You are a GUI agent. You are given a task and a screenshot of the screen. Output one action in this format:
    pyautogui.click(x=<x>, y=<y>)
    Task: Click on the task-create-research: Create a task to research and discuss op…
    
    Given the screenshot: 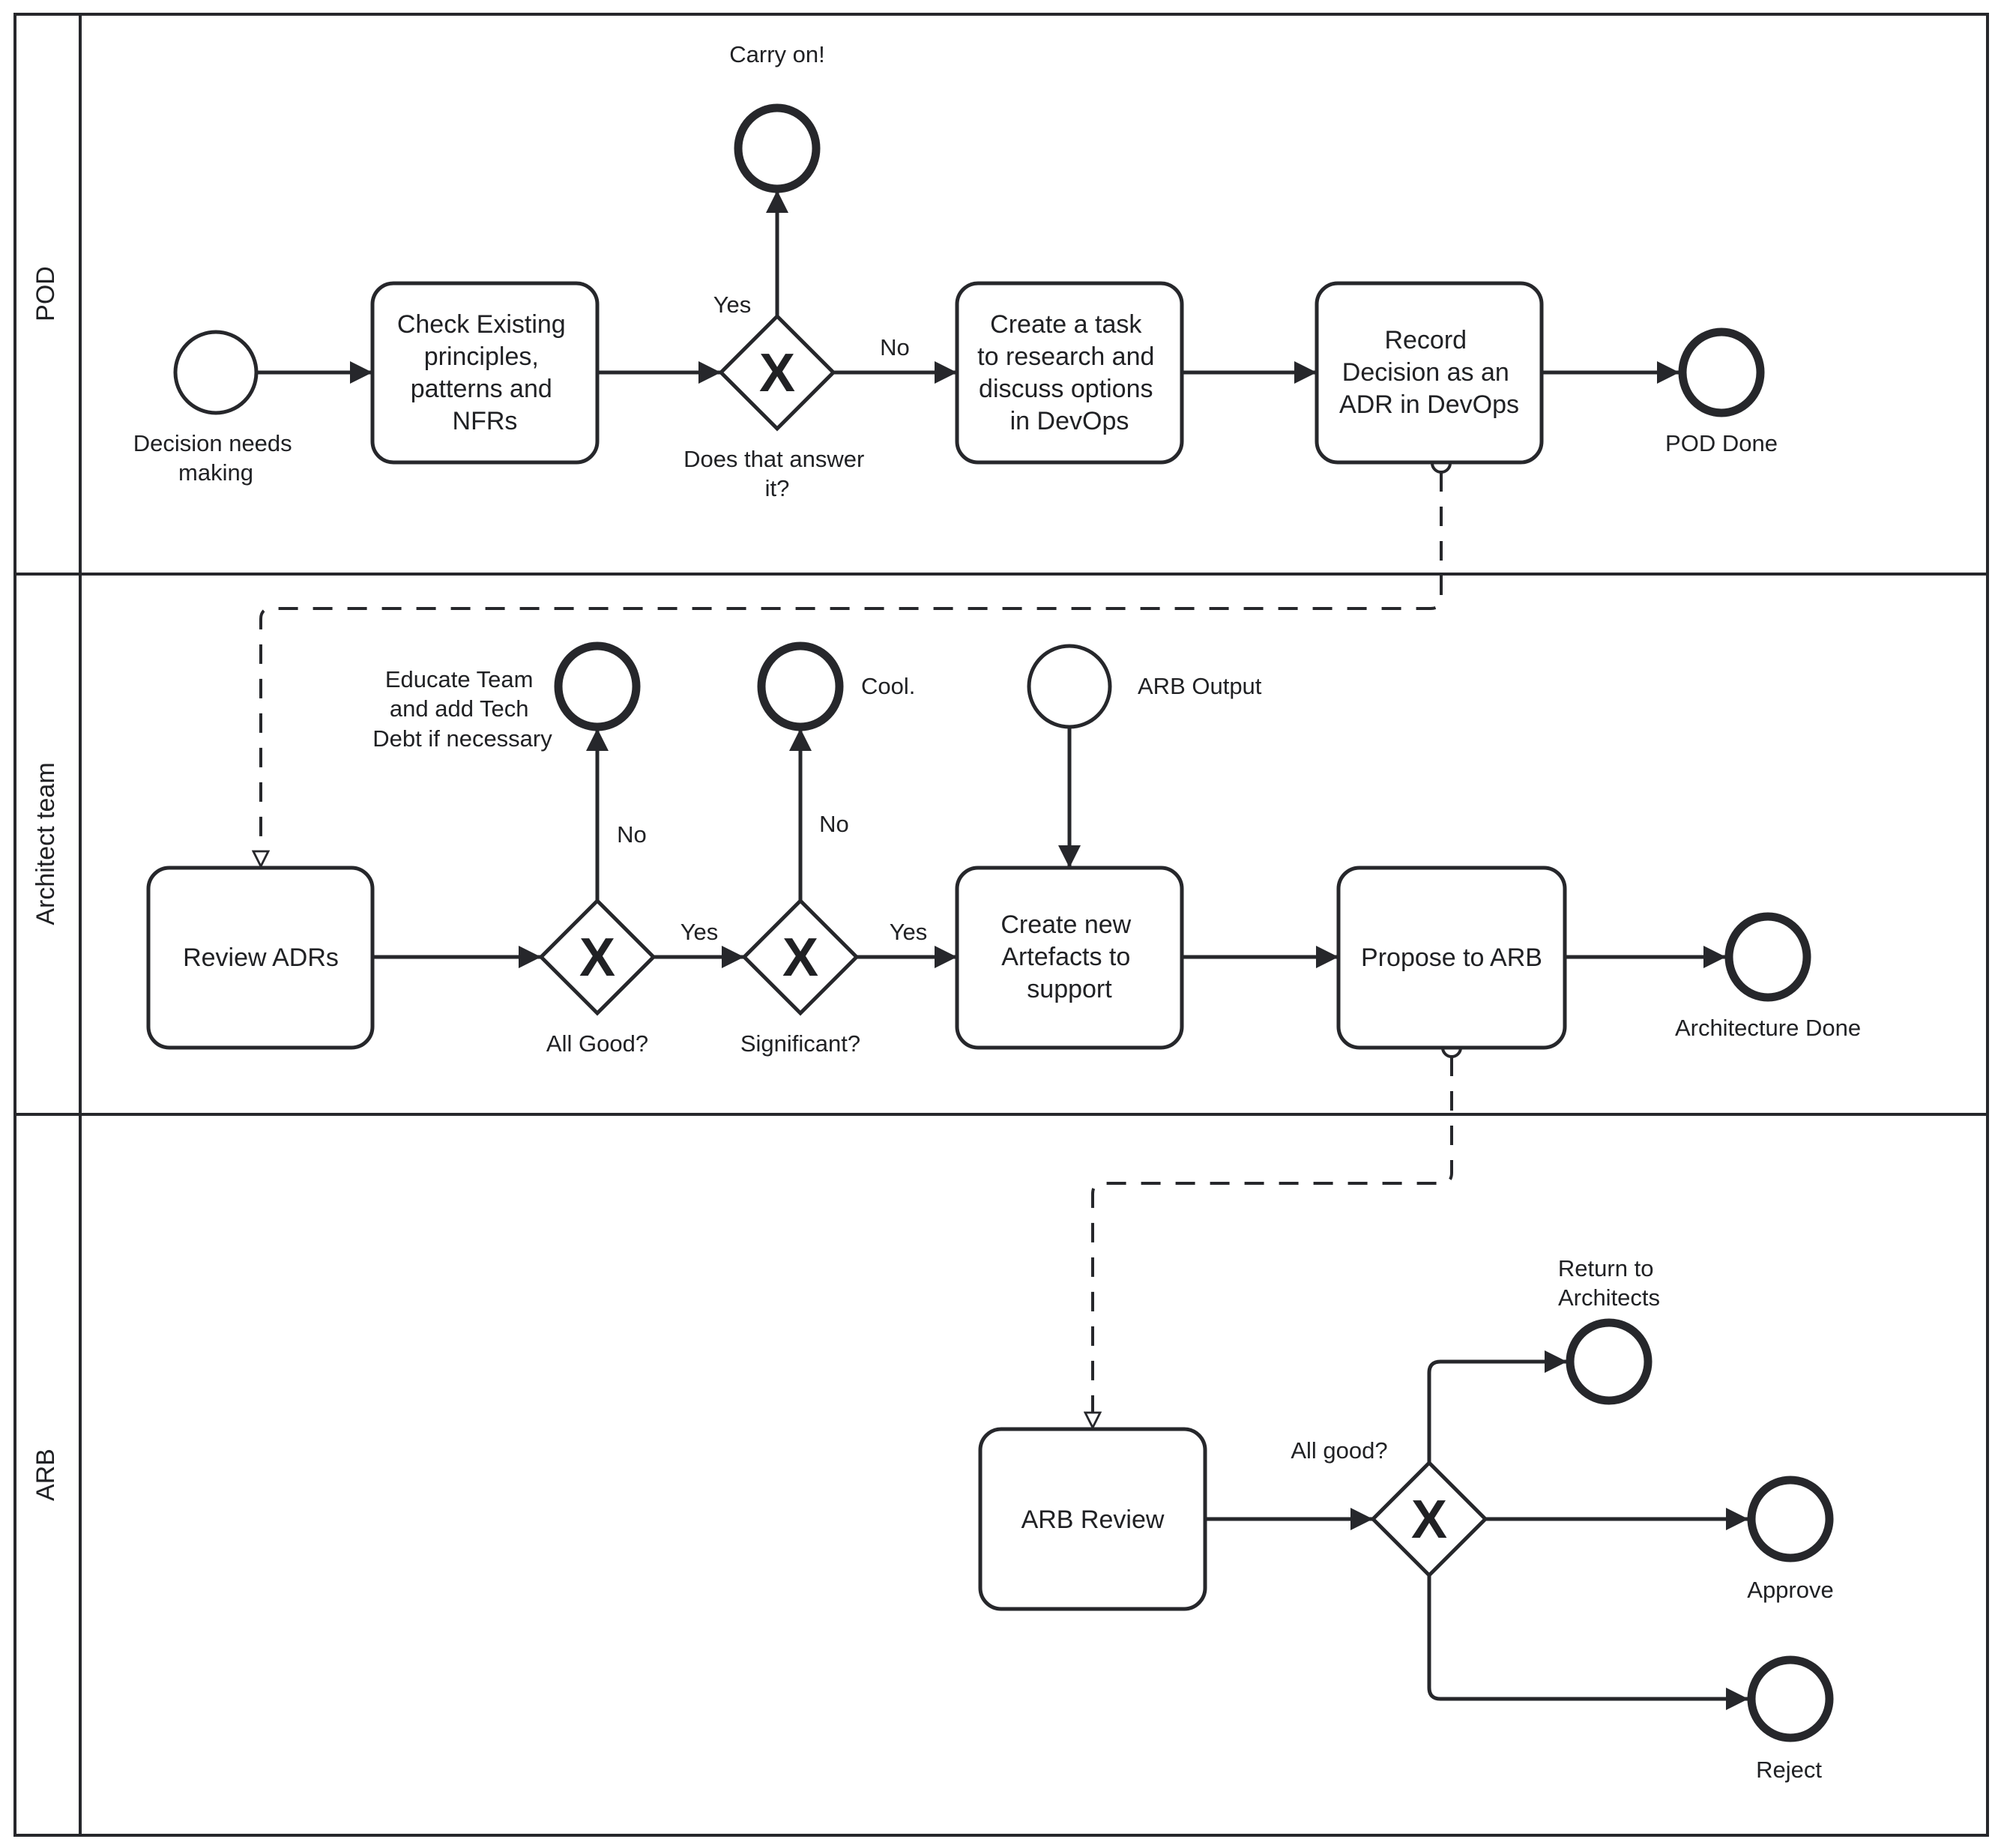 What is the action you would take?
    pyautogui.click(x=1069, y=373)
    